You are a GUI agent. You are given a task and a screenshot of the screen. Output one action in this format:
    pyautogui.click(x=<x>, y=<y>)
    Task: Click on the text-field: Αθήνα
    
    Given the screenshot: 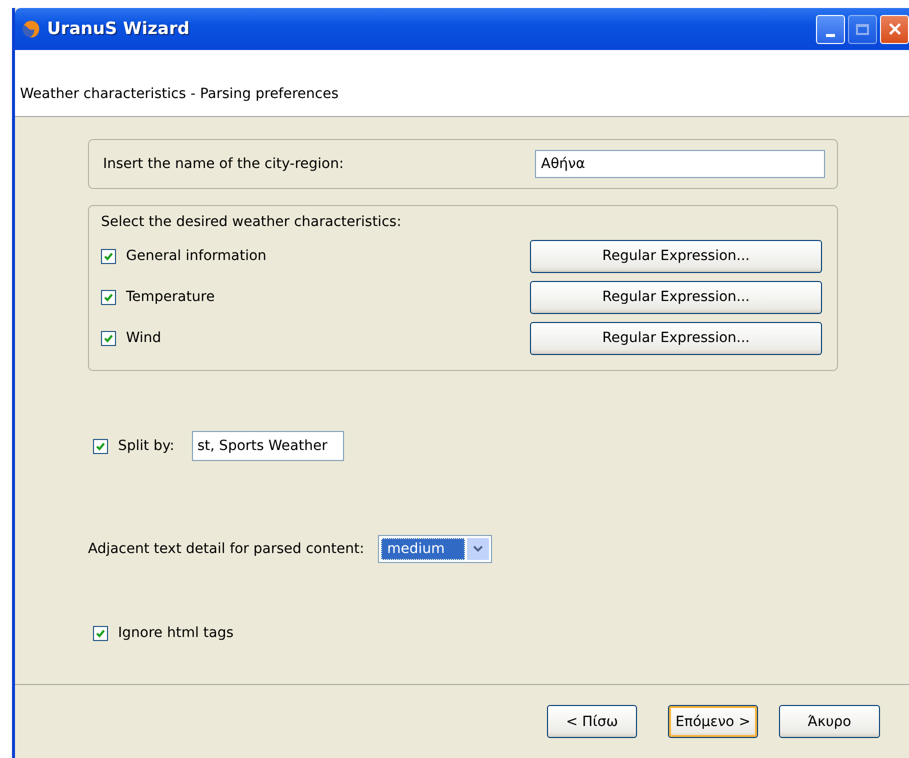 What is the action you would take?
    pyautogui.click(x=680, y=164)
    